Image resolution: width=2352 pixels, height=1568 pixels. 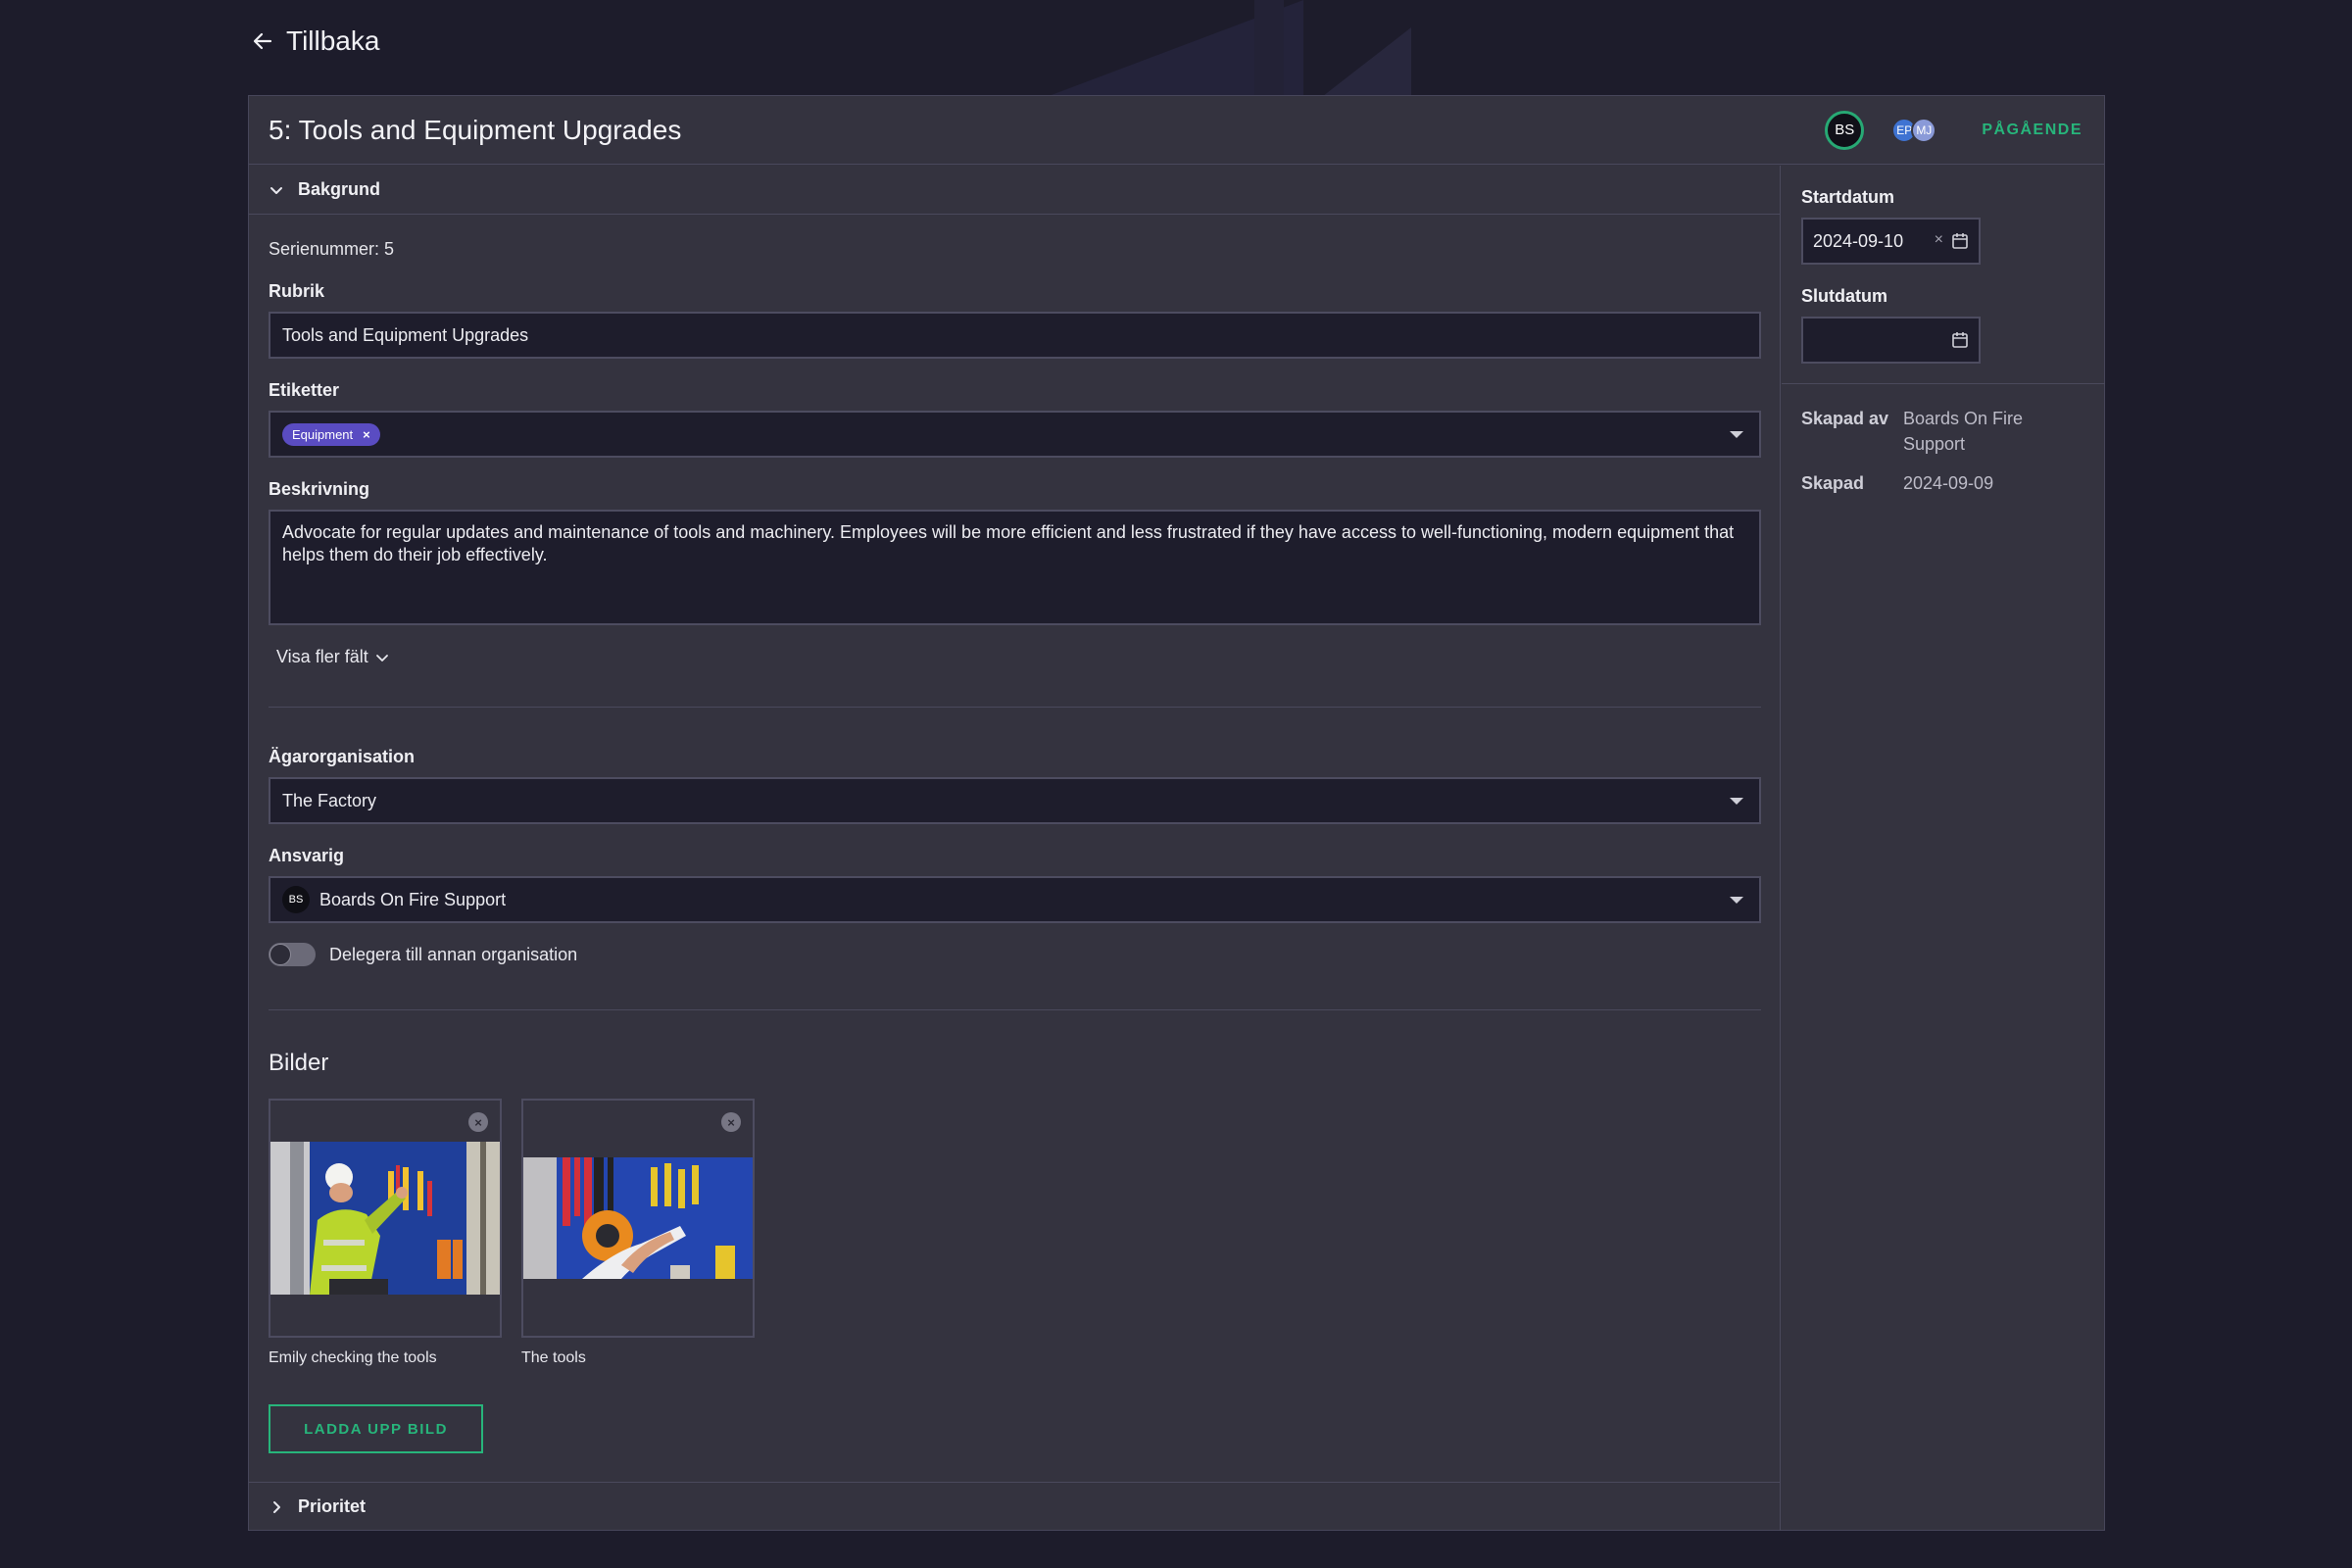 I want to click on tag-chip: Equipment ×, so click(x=331, y=434).